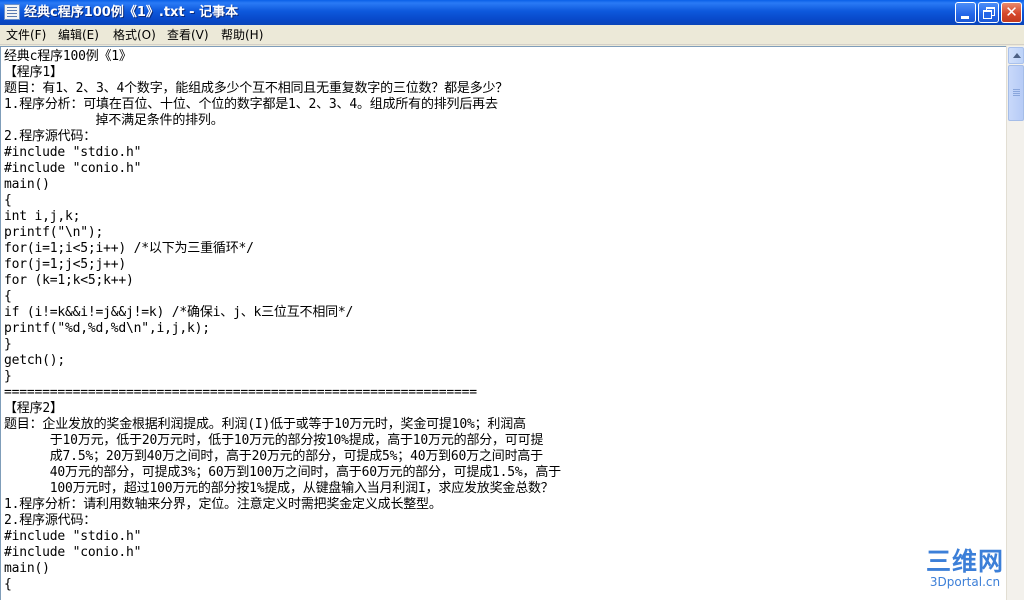 This screenshot has width=1024, height=600. I want to click on text-line: printf("%d,%d,%d\n",i,j,k);, so click(504, 329).